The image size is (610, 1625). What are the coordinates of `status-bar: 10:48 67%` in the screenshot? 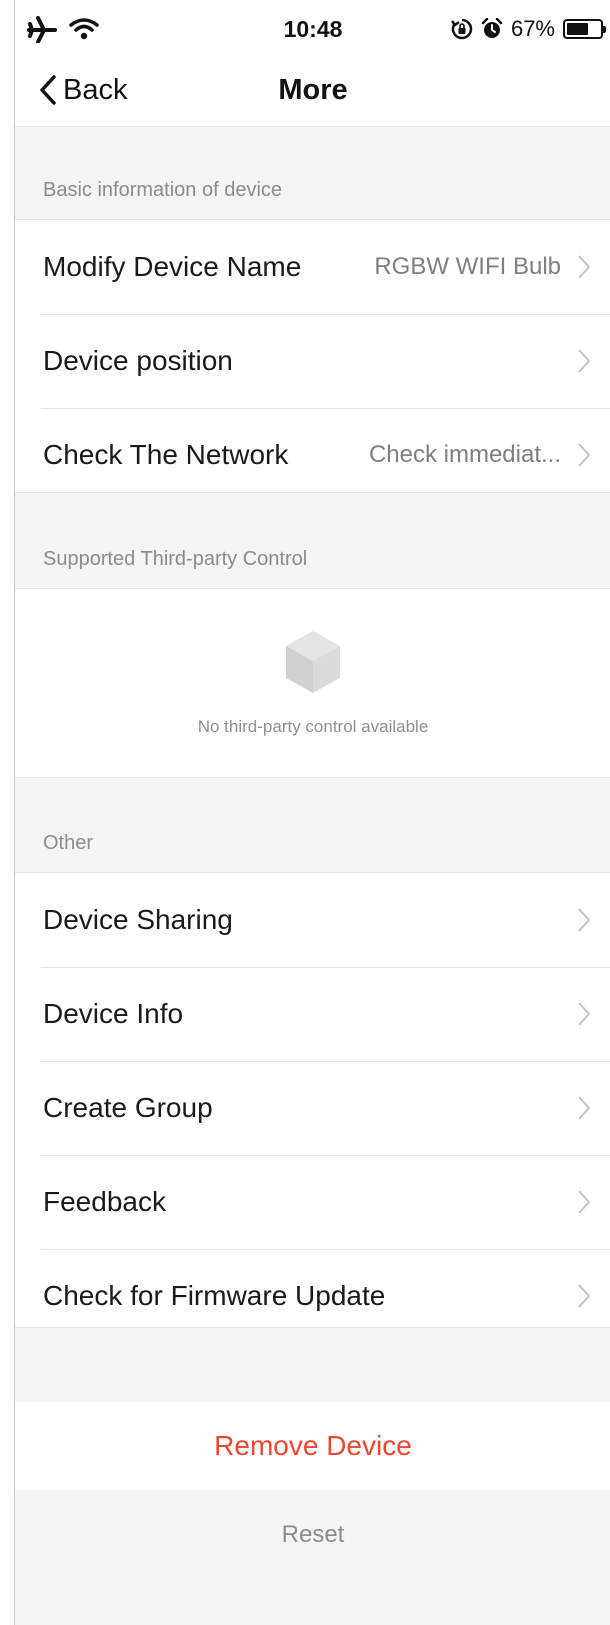 It's located at (312, 29).